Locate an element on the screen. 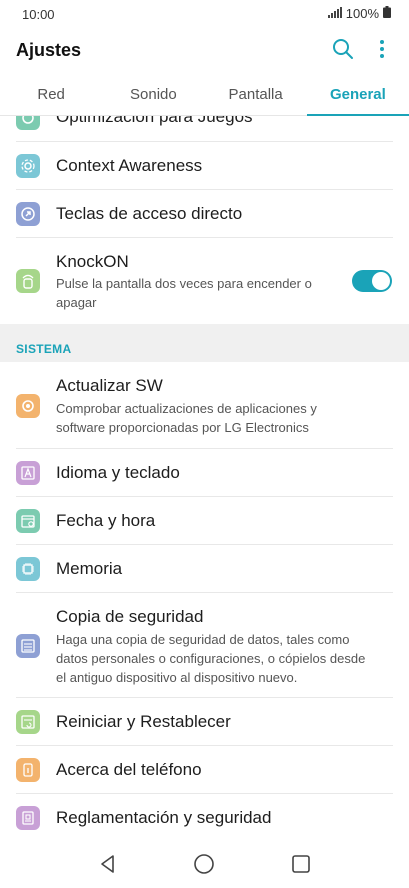 The height and width of the screenshot is (888, 409). phone-info-icon is located at coordinates (28, 770).